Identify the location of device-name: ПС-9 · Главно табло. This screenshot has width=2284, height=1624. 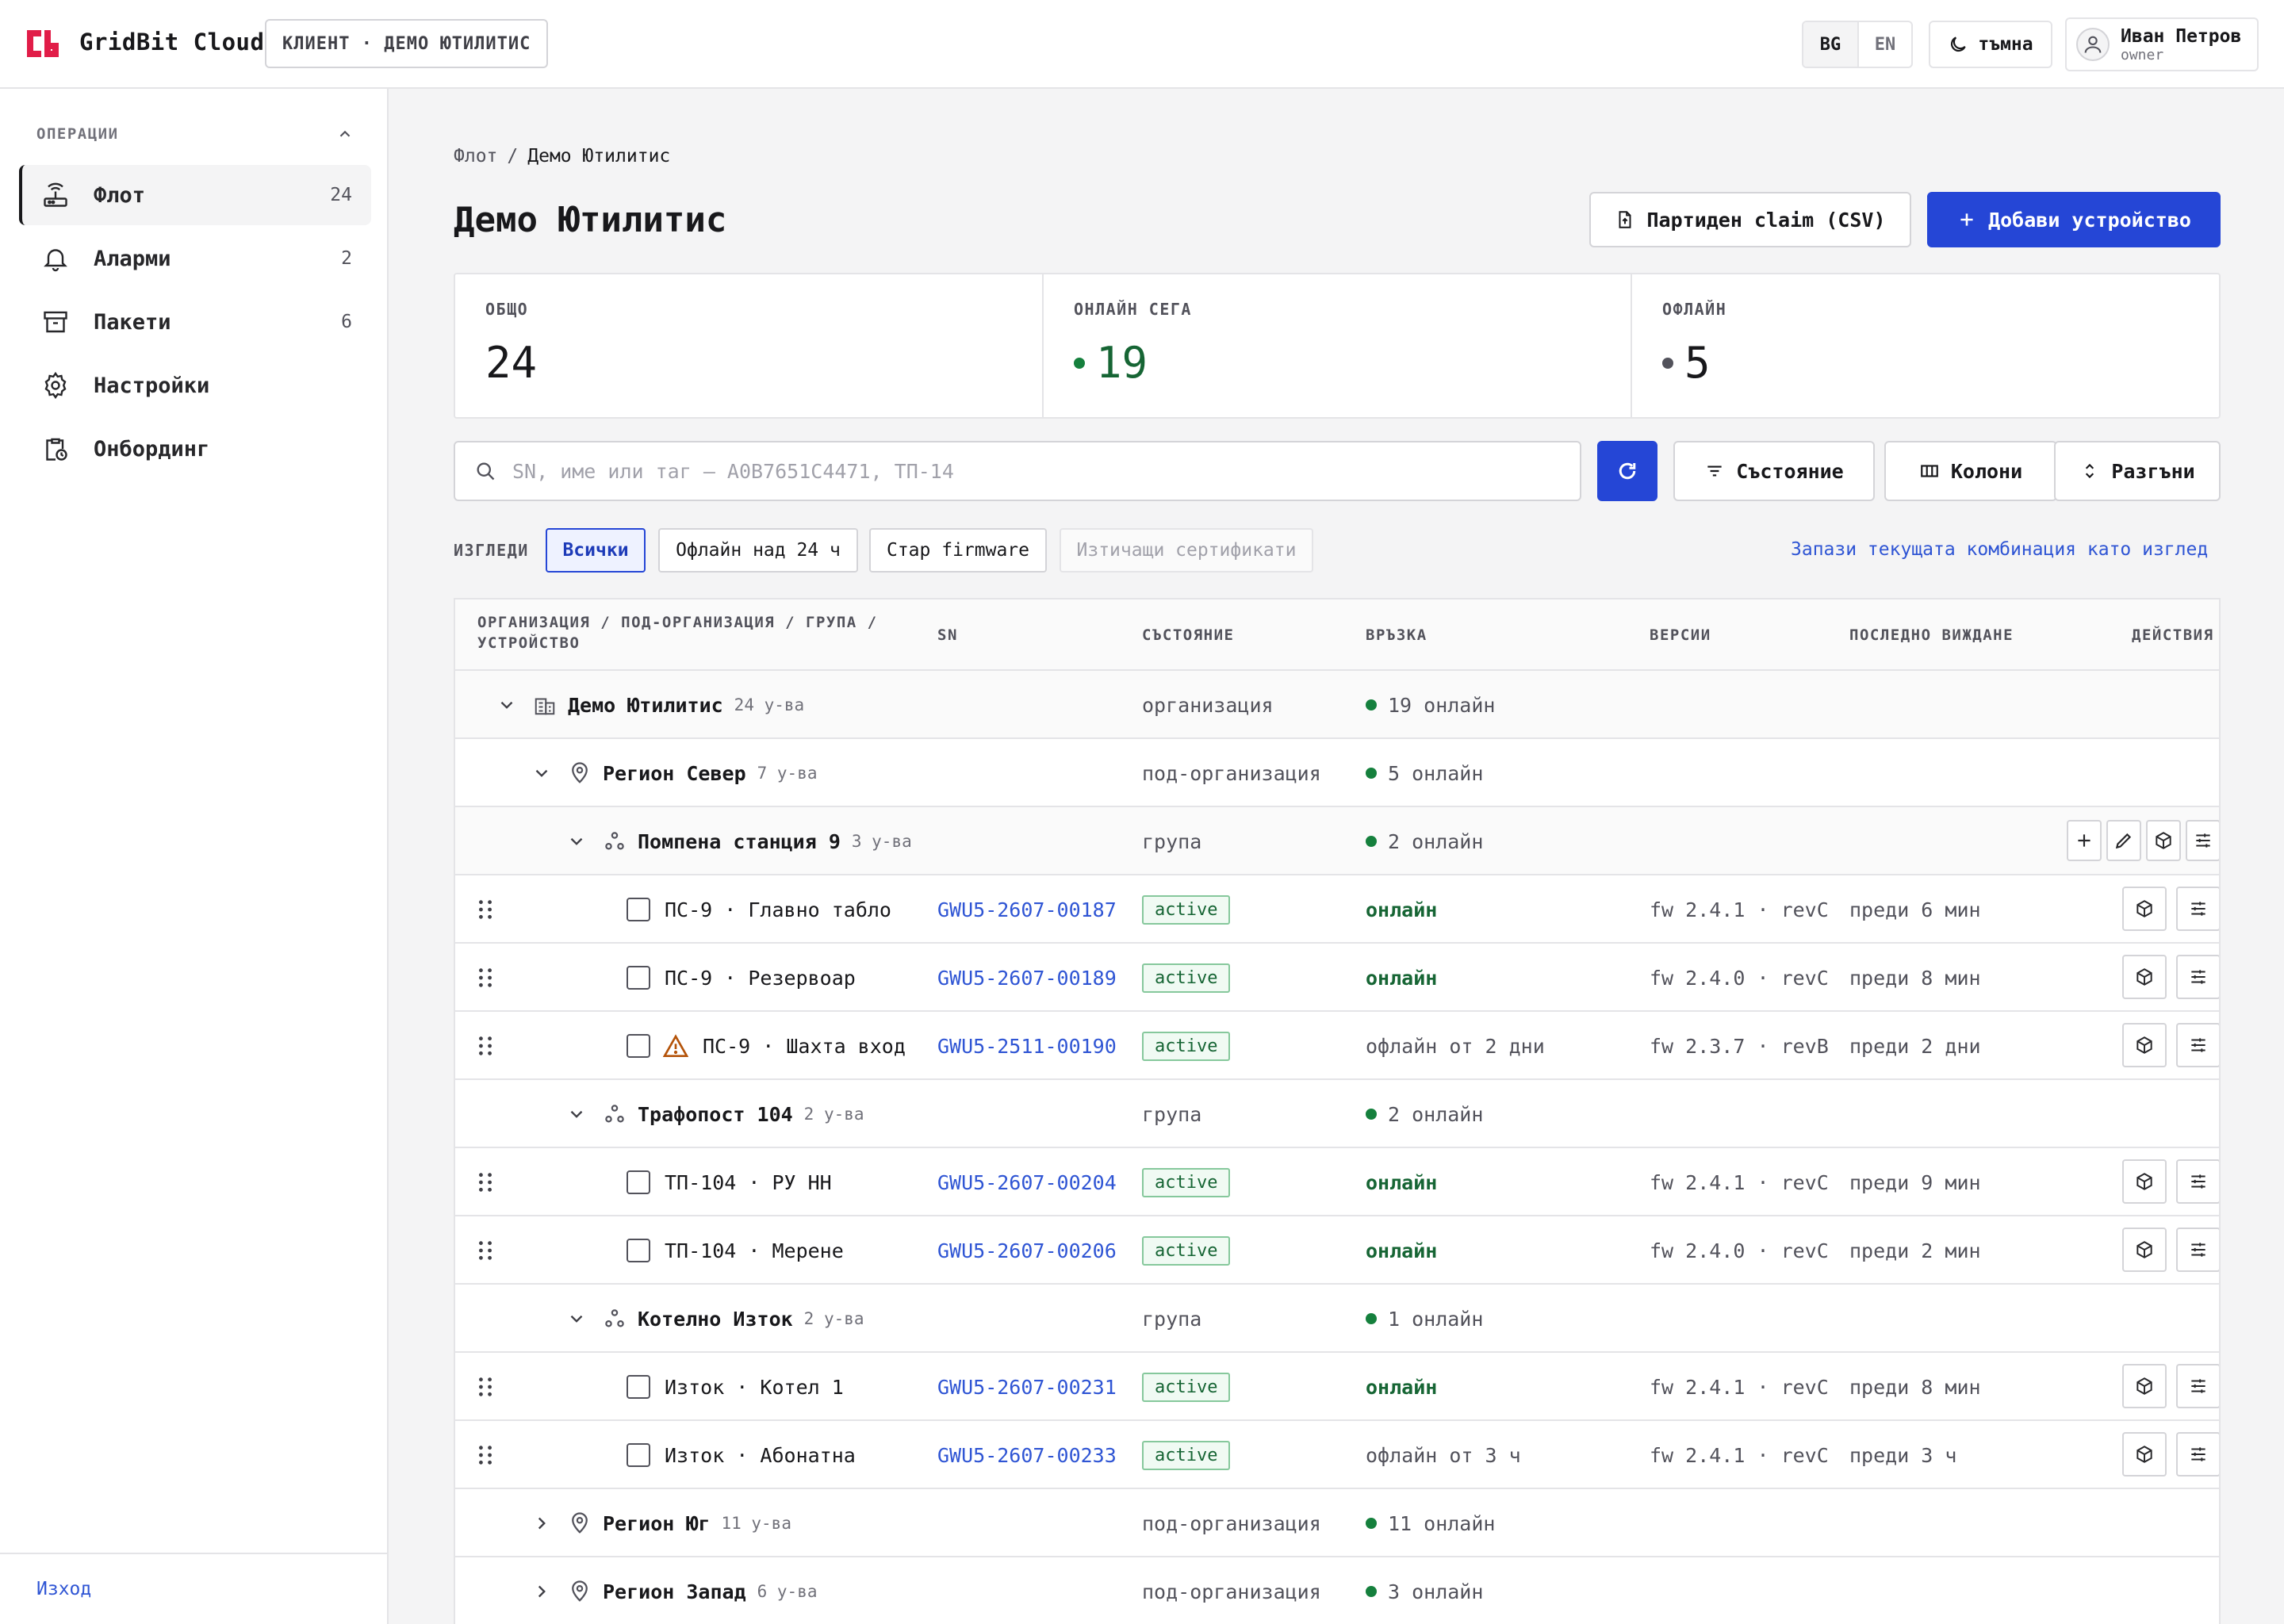
(778, 910).